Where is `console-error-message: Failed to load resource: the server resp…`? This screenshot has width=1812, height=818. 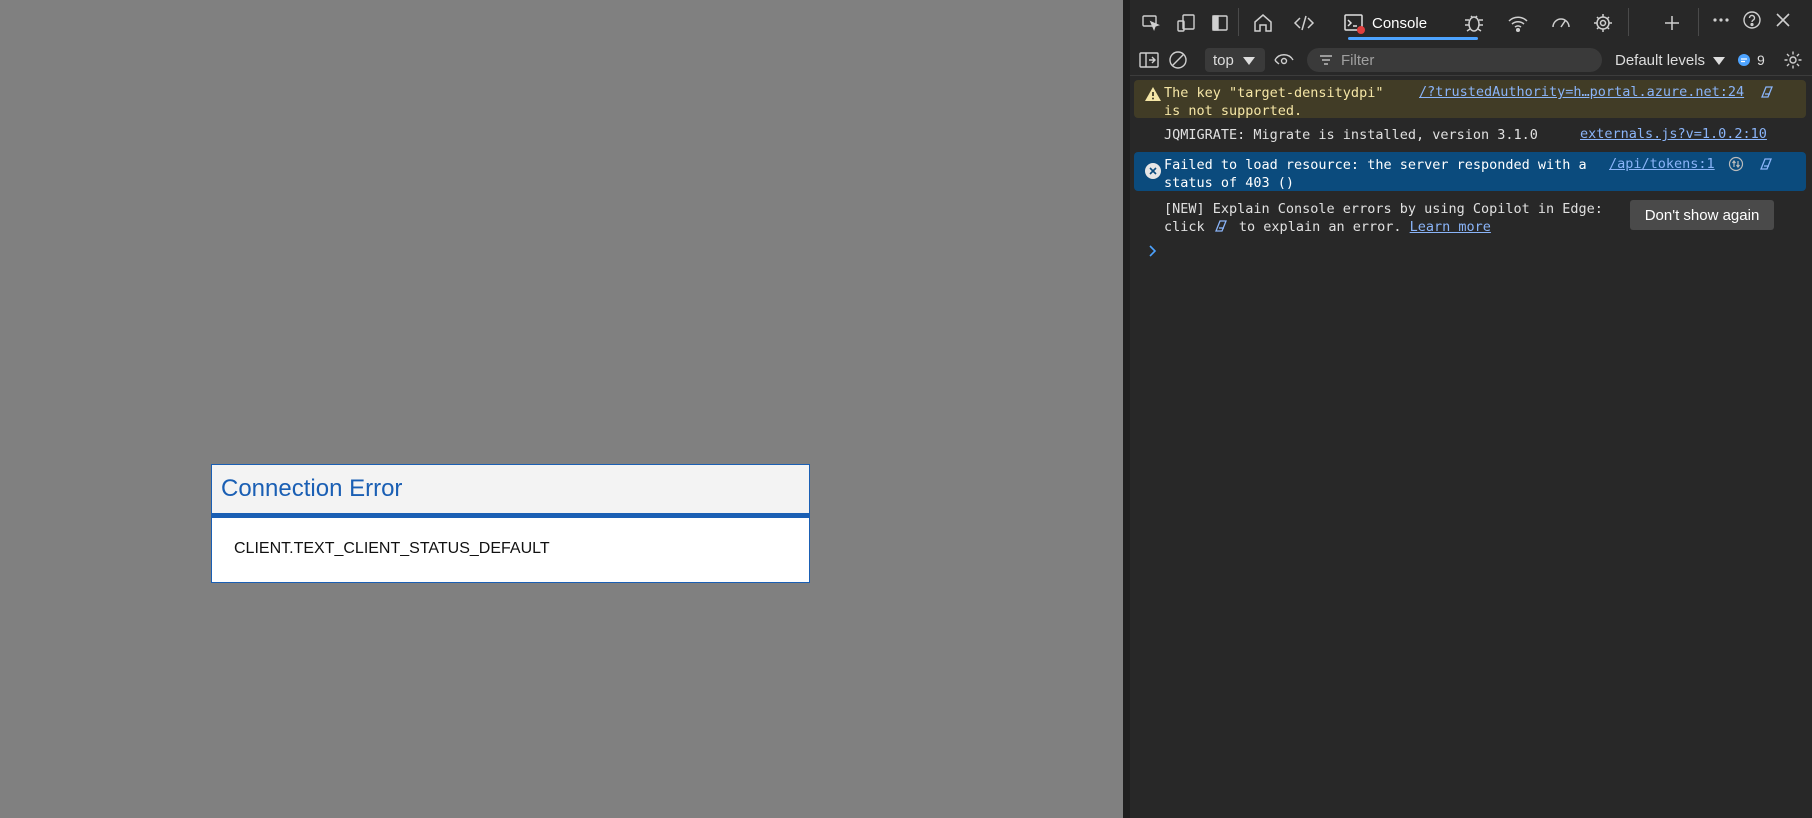 console-error-message: Failed to load resource: the server resp… is located at coordinates (1470, 171).